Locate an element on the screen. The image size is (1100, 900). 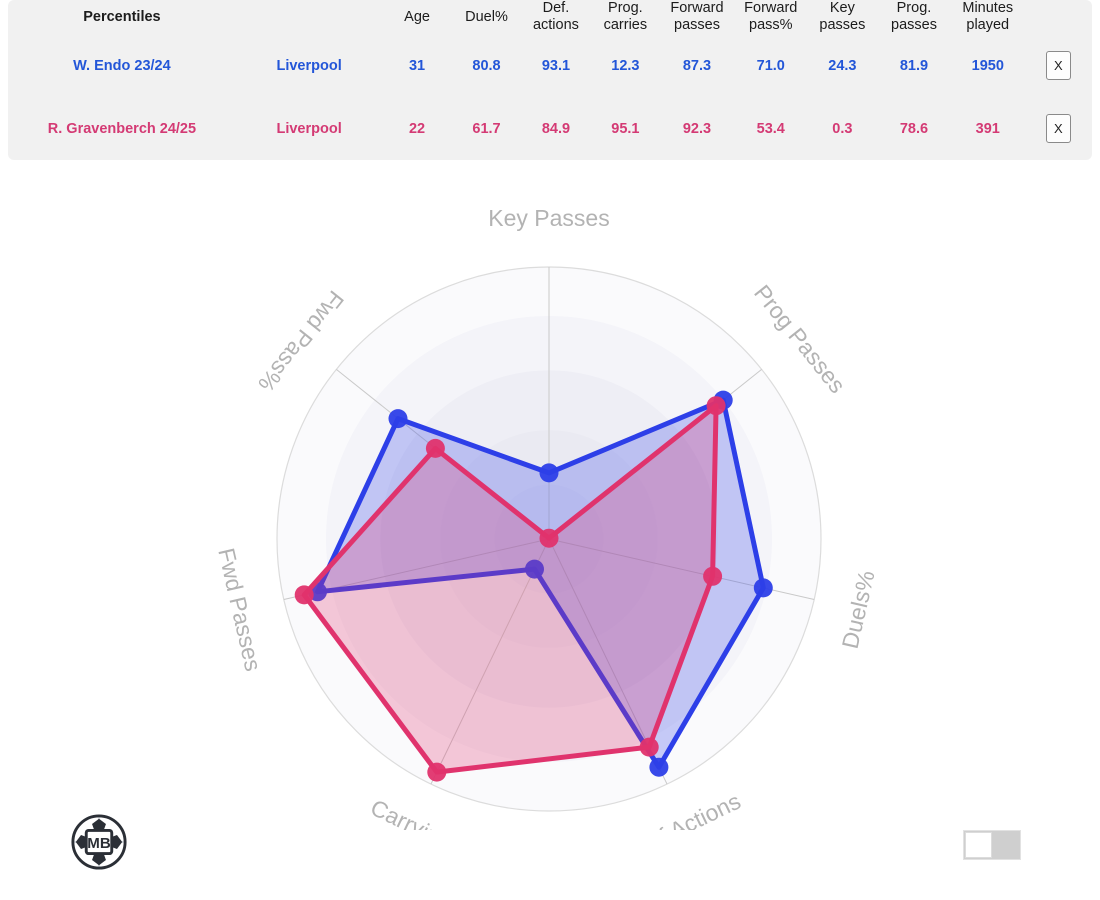
column-header-forward-passes: Forward passes is located at coordinates (697, 17).